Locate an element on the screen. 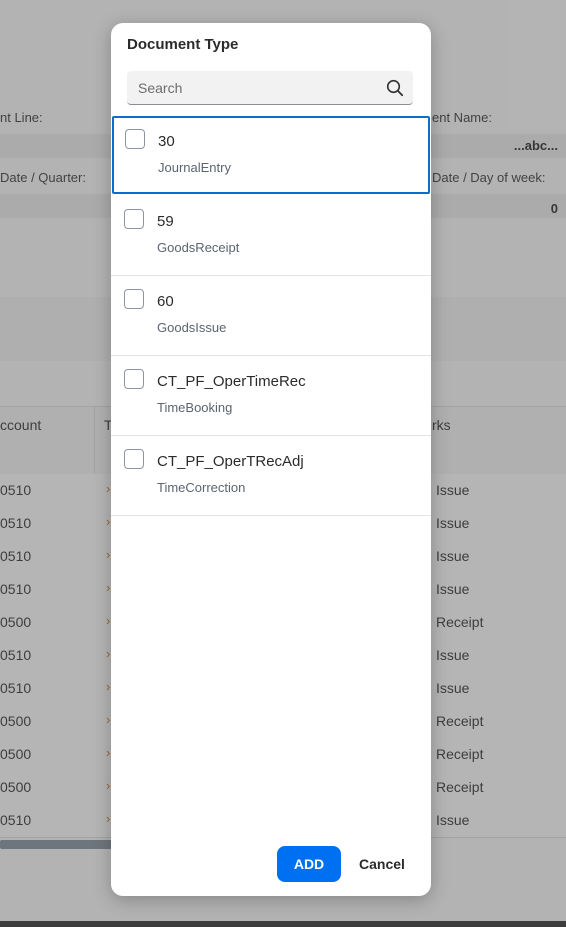 The width and height of the screenshot is (566, 927). list-item: 30 JournalEntry is located at coordinates (271, 155).